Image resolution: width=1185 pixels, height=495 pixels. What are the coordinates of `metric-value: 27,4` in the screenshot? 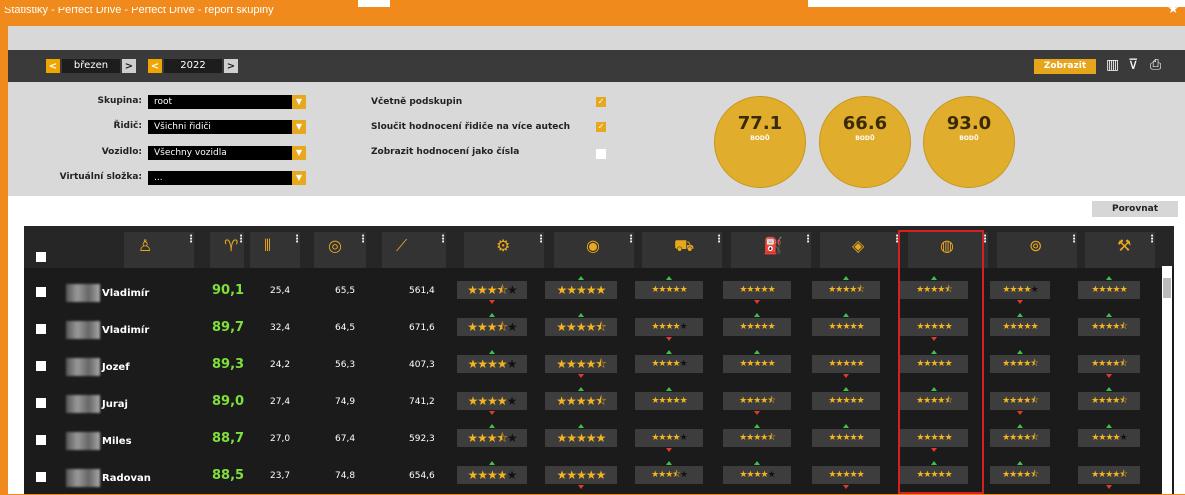 It's located at (280, 402).